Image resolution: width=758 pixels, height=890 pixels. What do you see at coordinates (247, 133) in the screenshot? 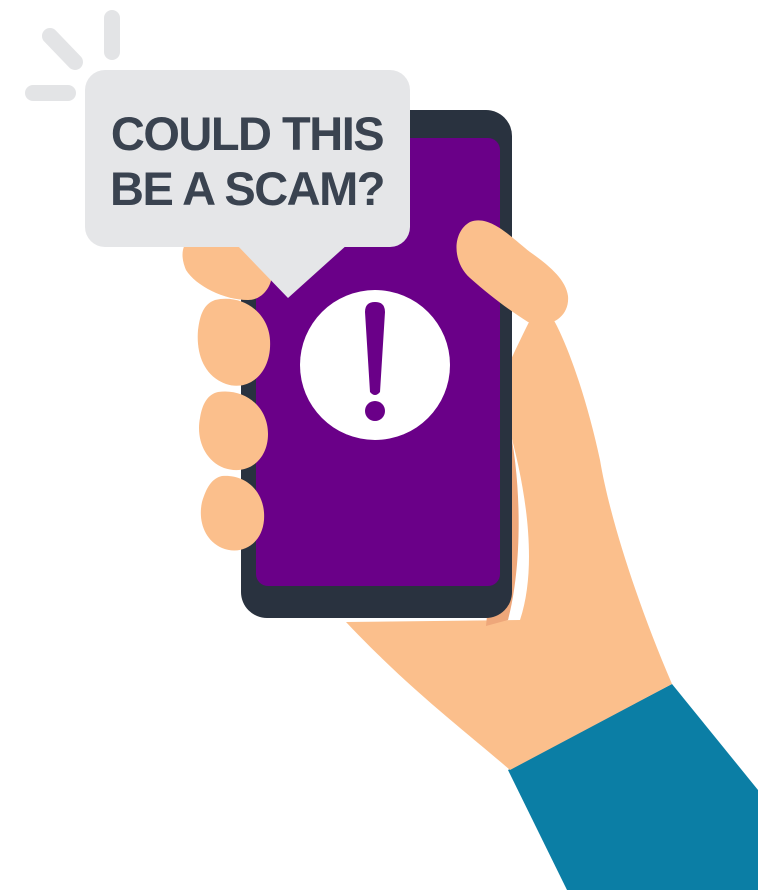
I see `bubble-line-1: COULD THIS` at bounding box center [247, 133].